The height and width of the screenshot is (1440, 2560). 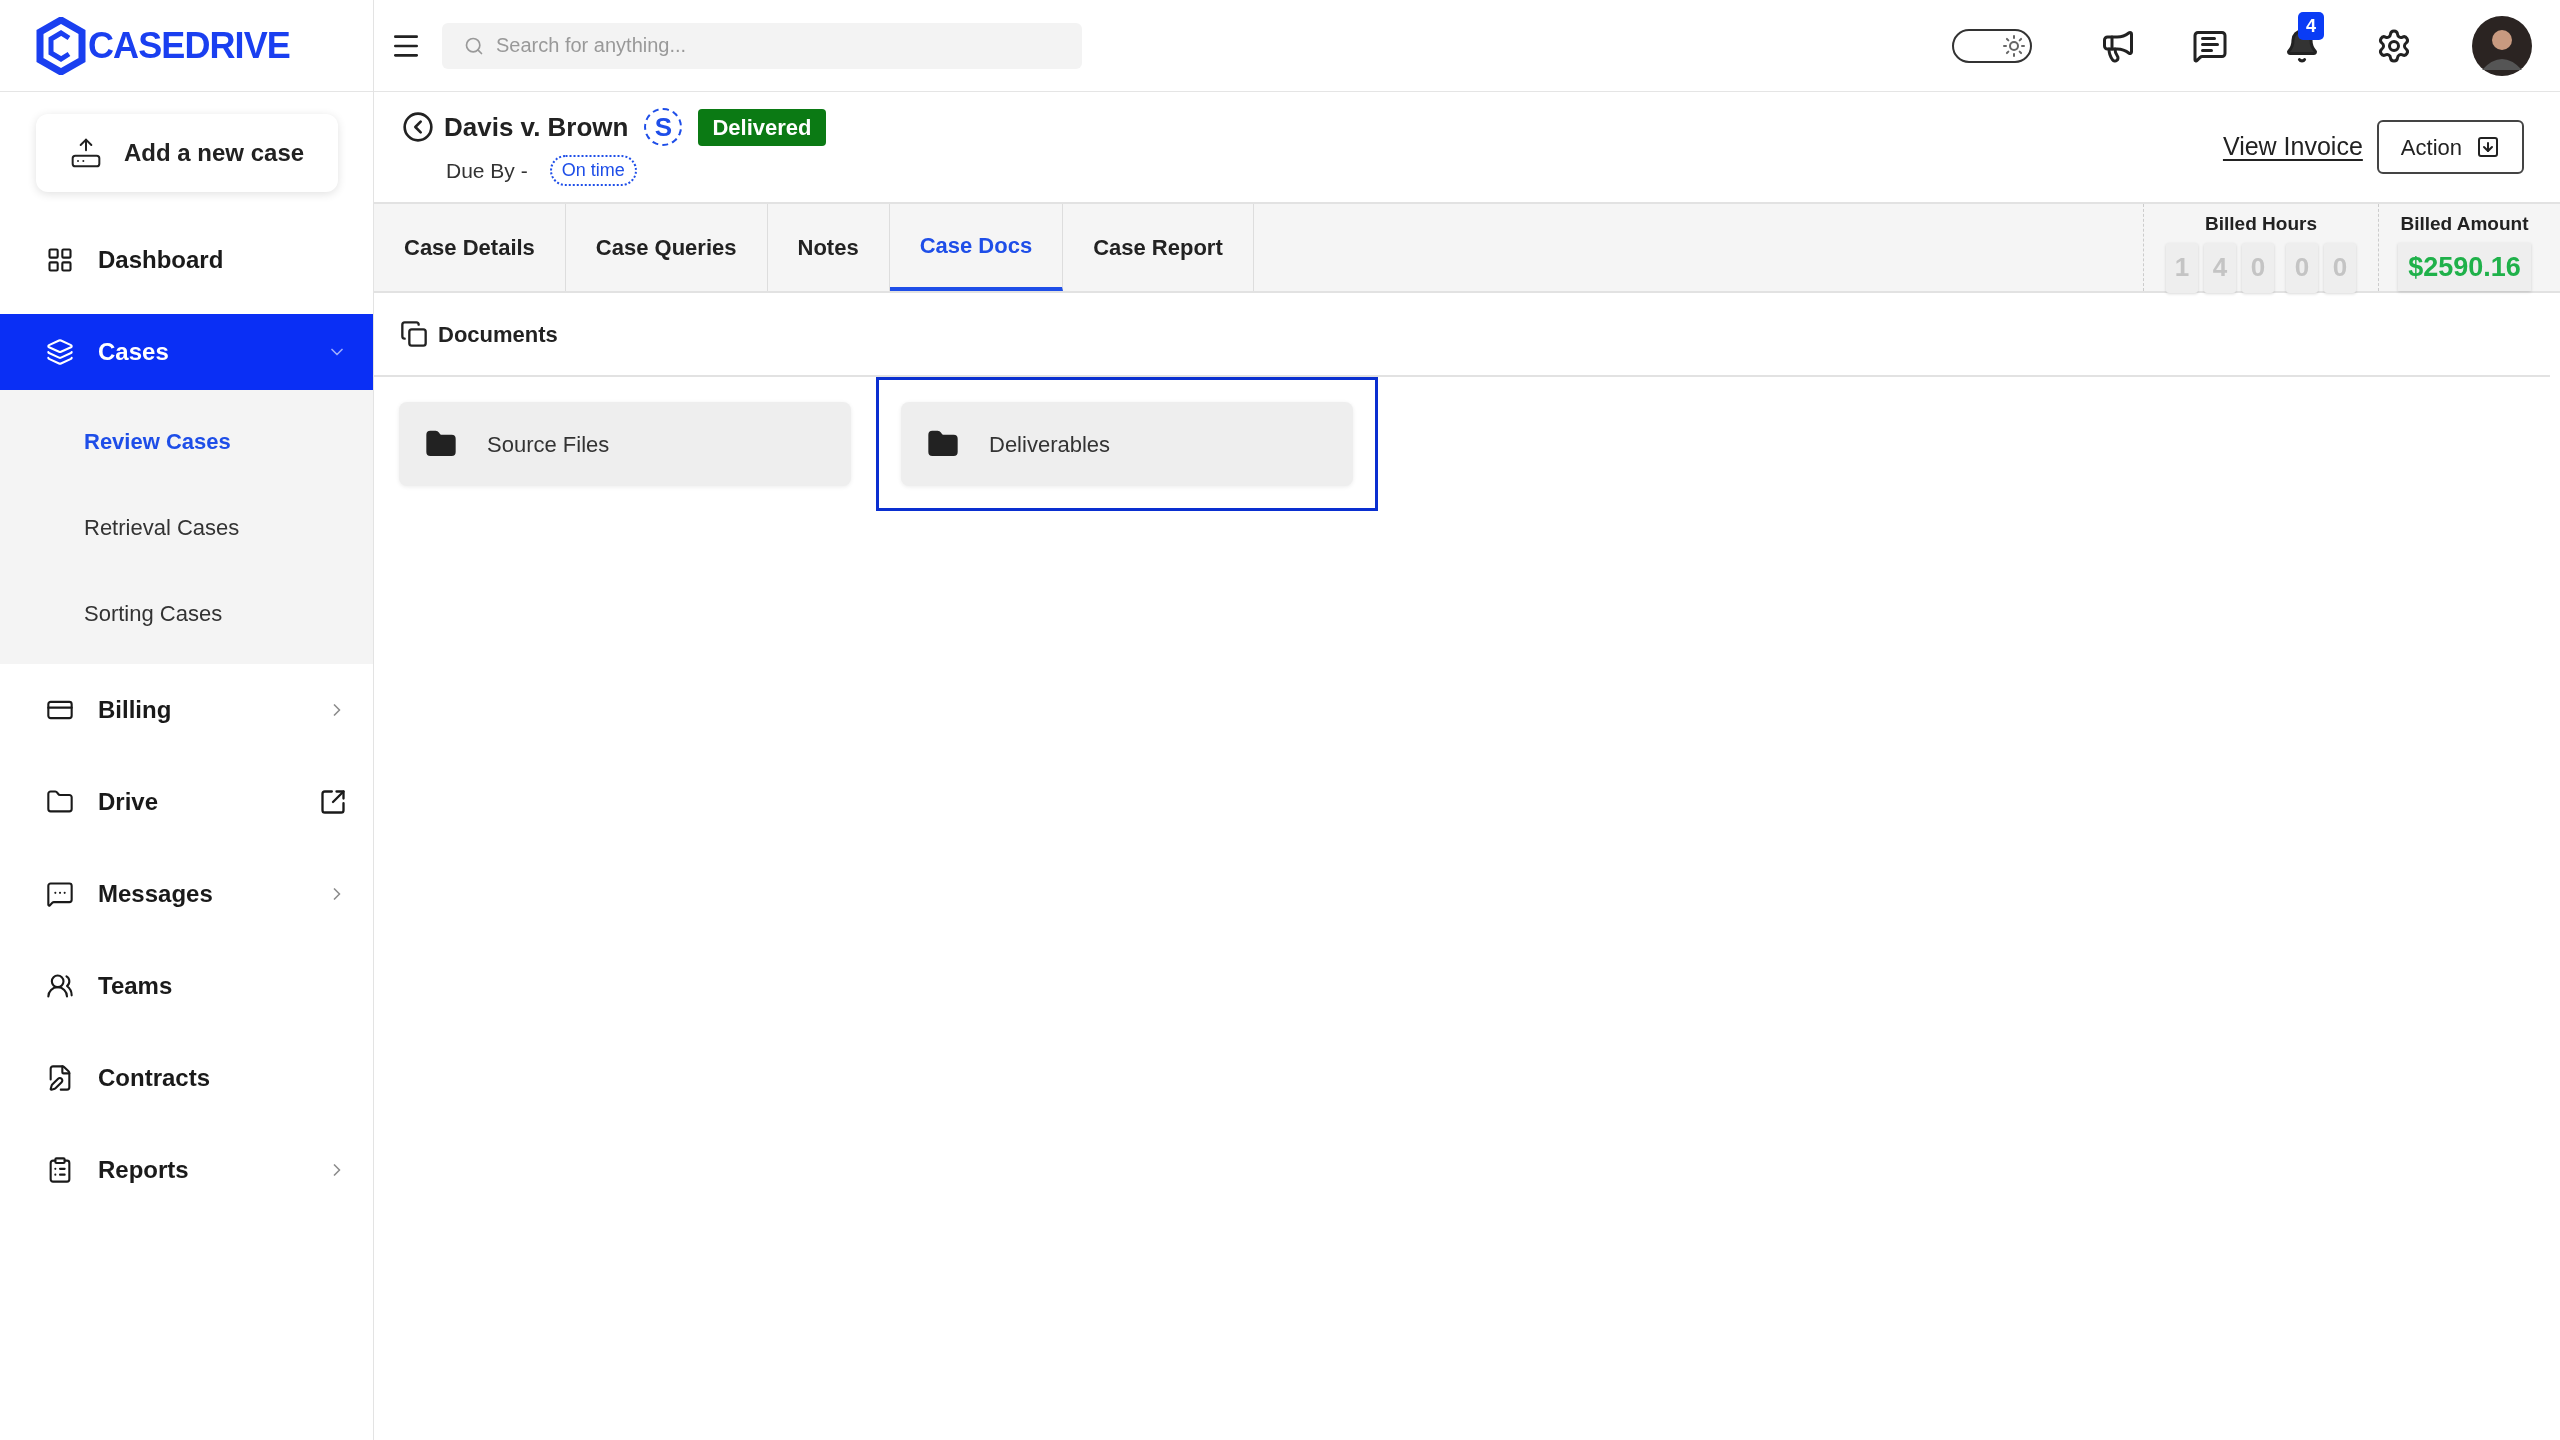 I want to click on settings-icon, so click(x=2394, y=45).